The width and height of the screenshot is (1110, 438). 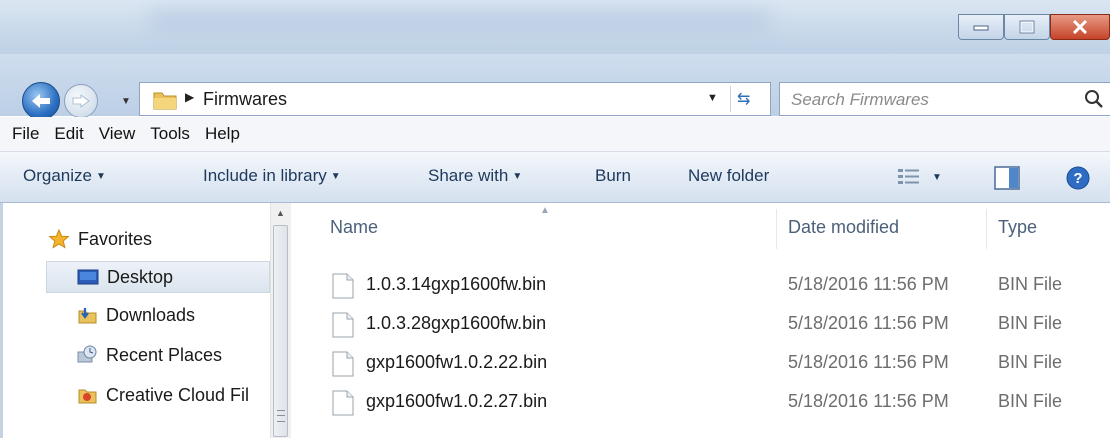 I want to click on nav-scrollbar: ▲, so click(x=280, y=320).